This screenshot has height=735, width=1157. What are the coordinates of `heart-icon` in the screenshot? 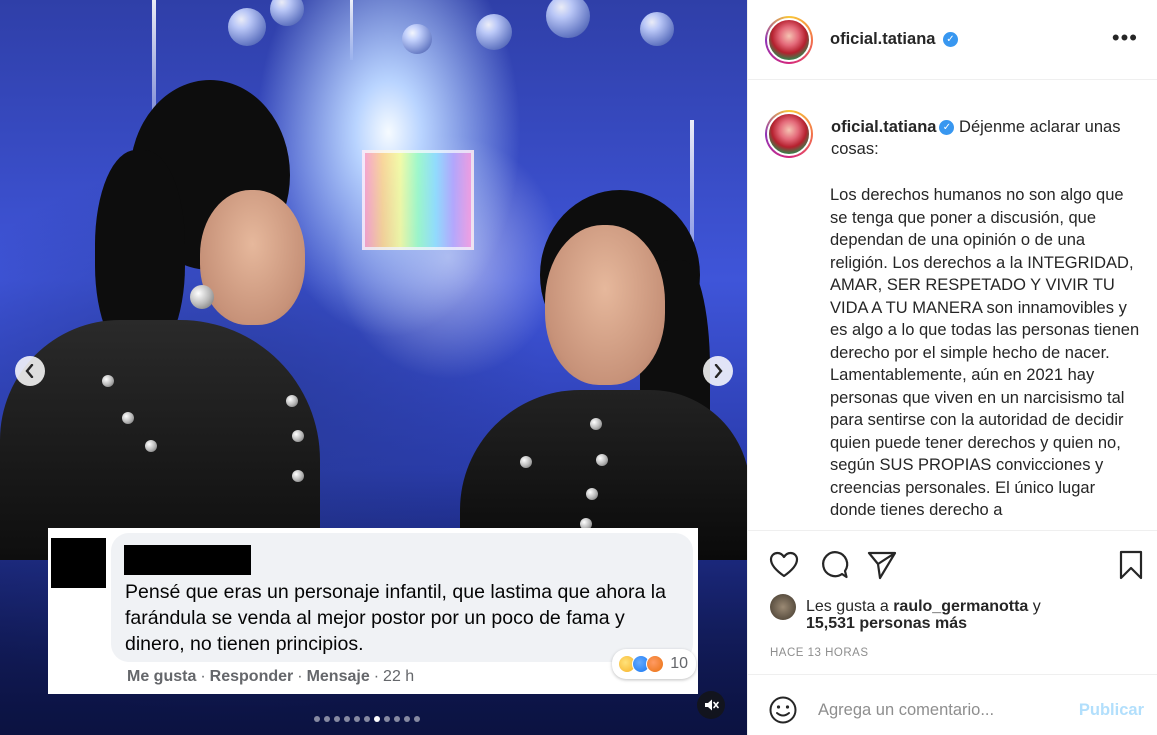 It's located at (784, 565).